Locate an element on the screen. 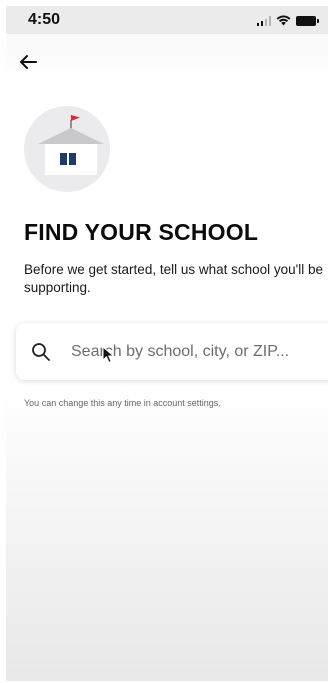 The height and width of the screenshot is (683, 330). page-title: FIND YOUR SCHOOL is located at coordinates (141, 232).